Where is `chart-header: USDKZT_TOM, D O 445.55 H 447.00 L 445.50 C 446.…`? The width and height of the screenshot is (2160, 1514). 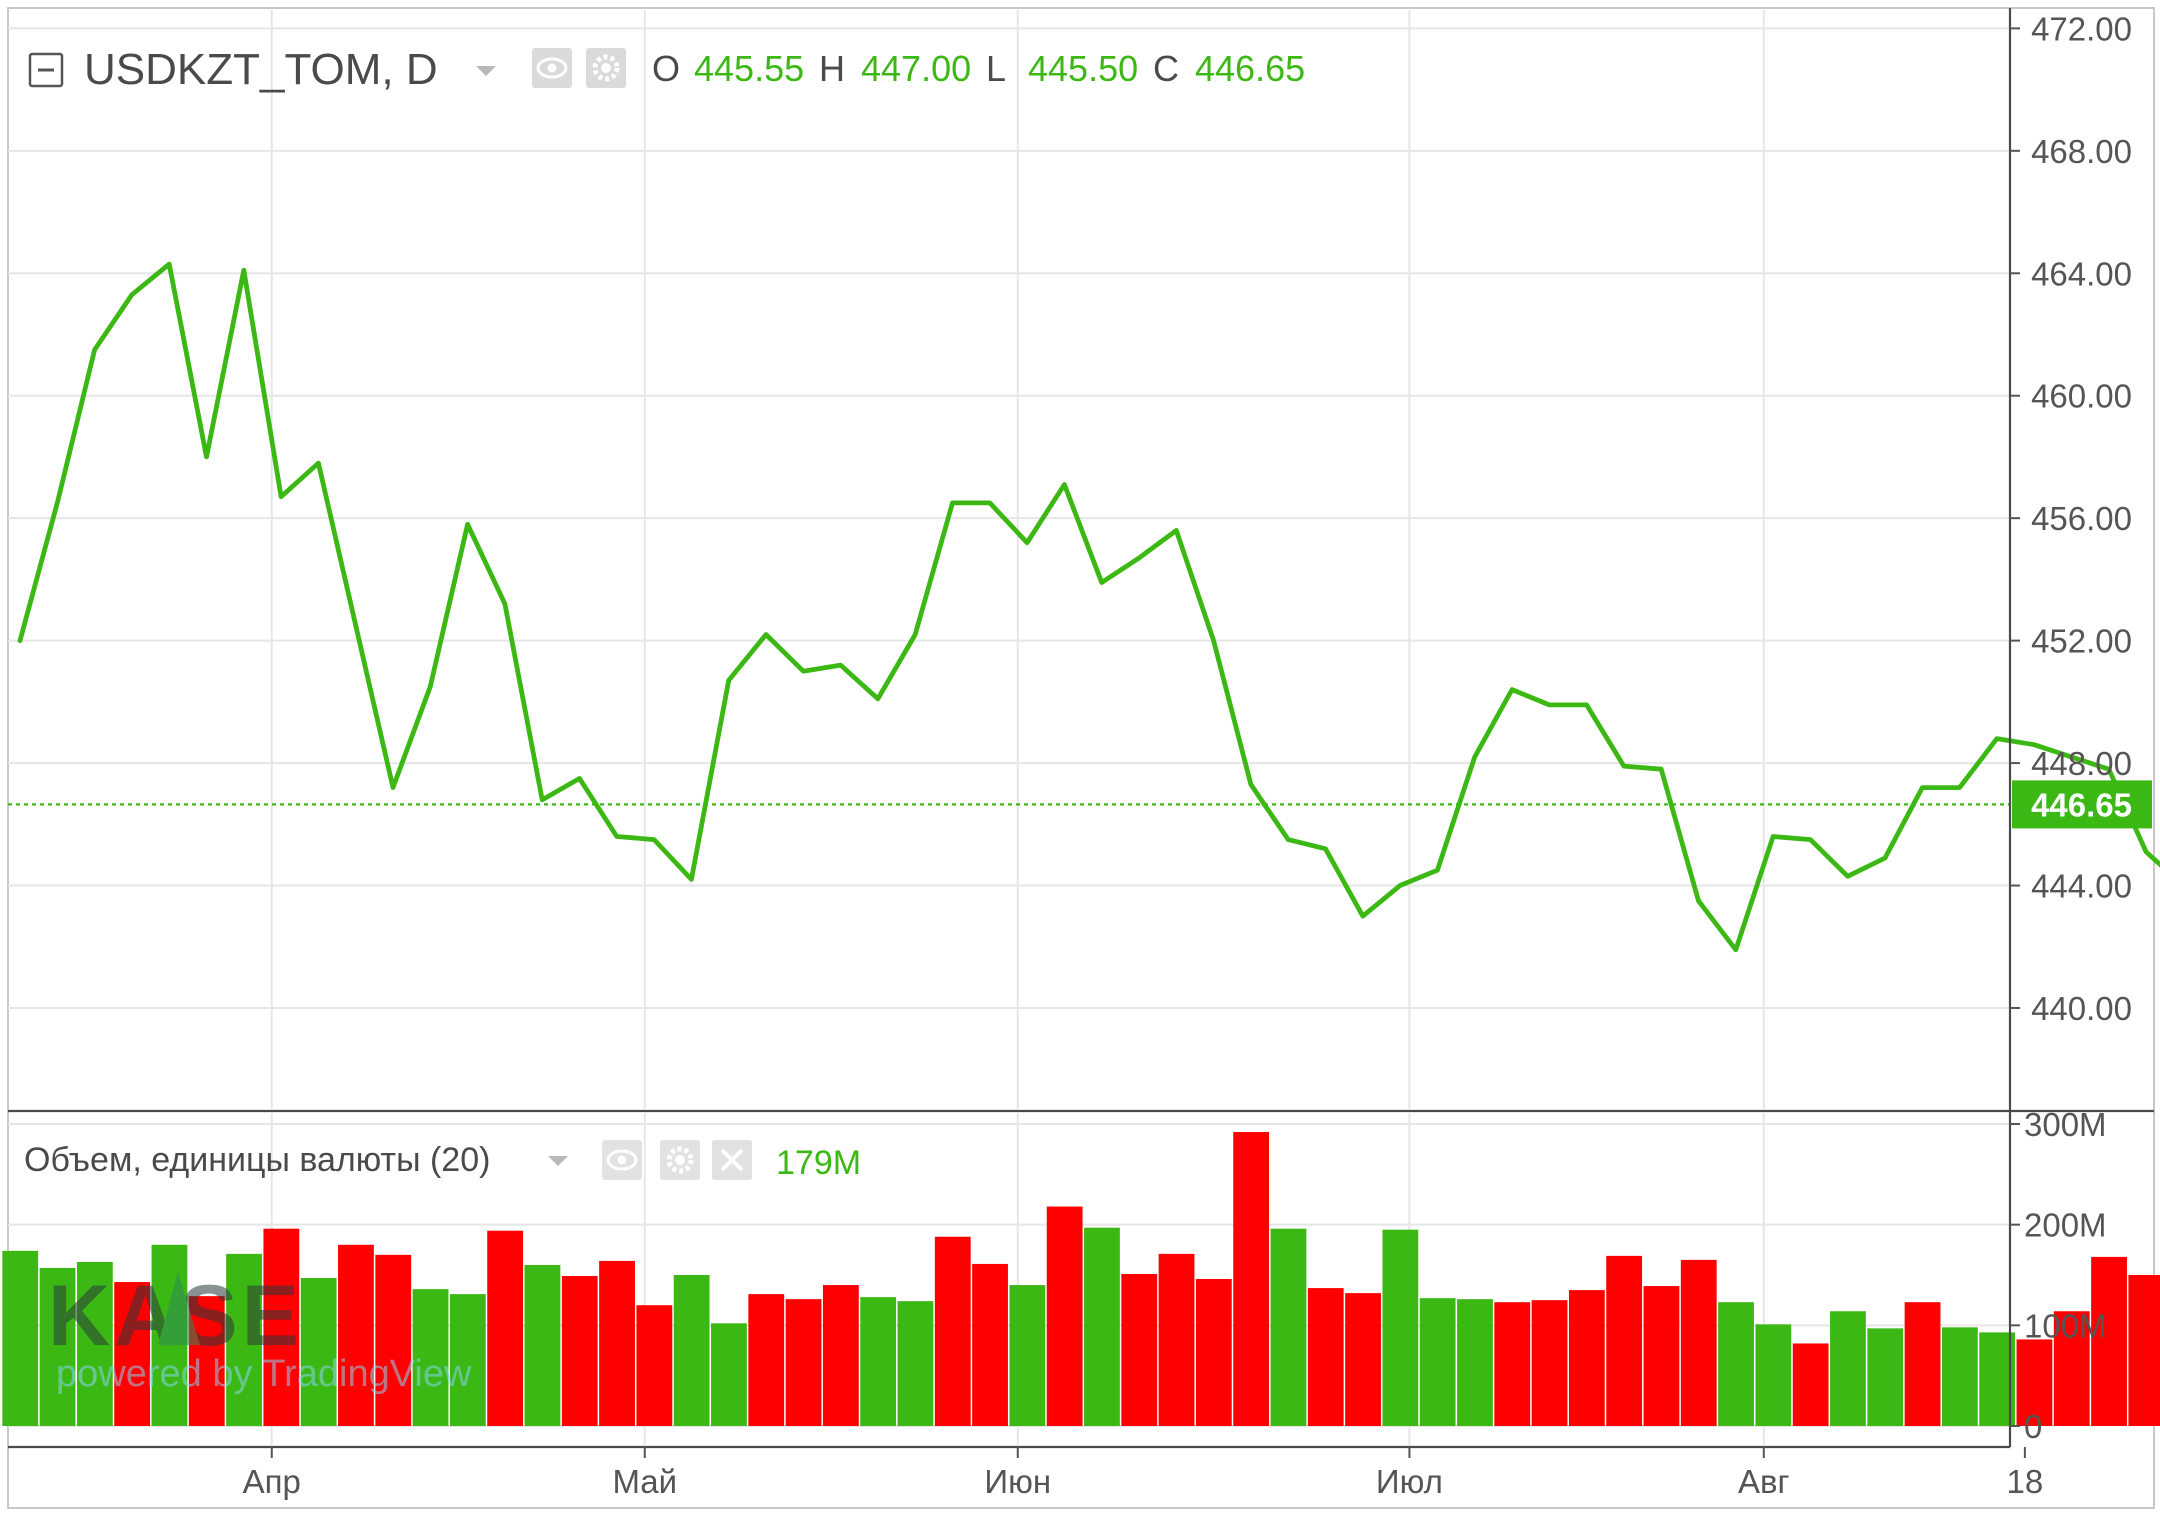
chart-header: USDKZT_TOM, D O 445.55 H 447.00 L 445.50 C 446.… is located at coordinates (666, 69).